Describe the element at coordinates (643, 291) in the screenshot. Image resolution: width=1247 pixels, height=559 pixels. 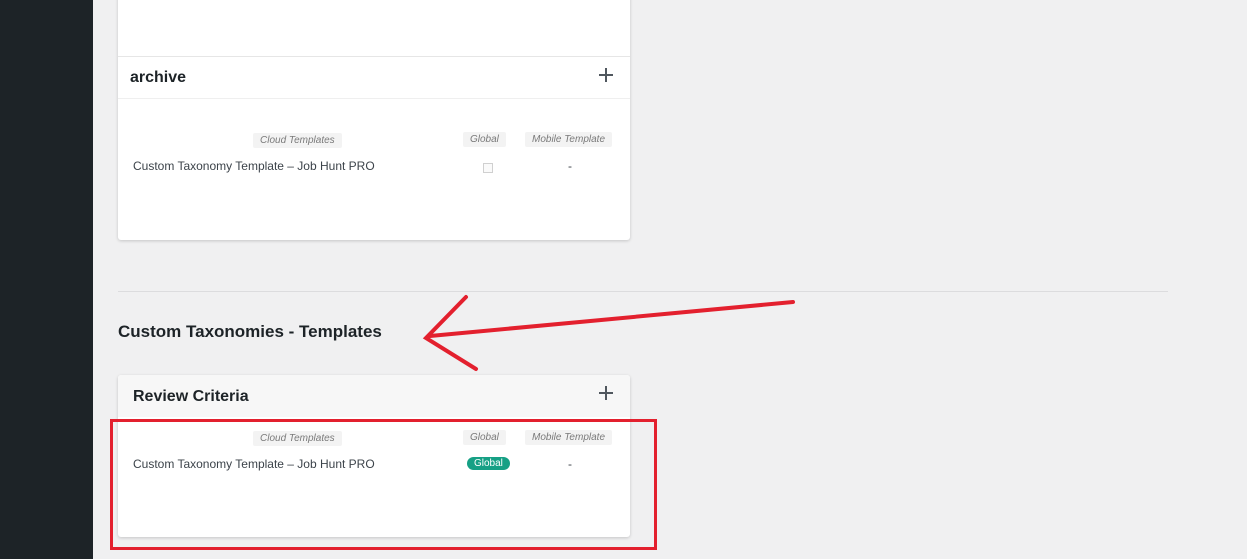
I see `section-divider` at that location.